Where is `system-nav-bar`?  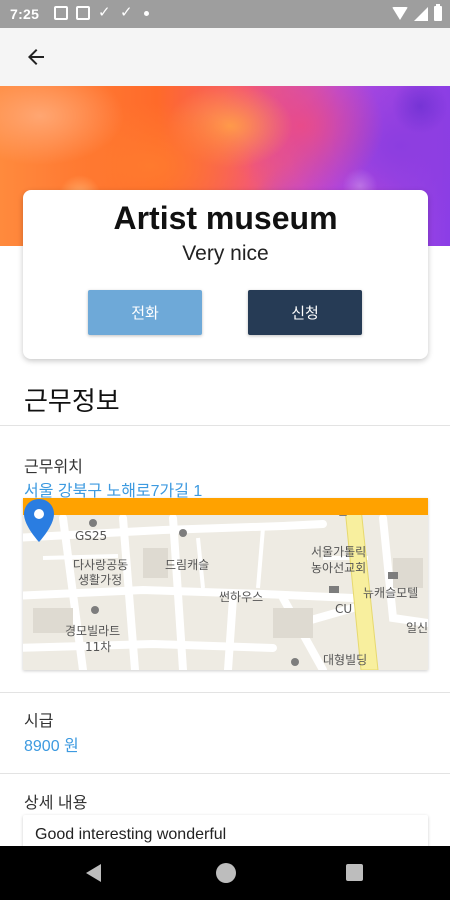 system-nav-bar is located at coordinates (225, 873).